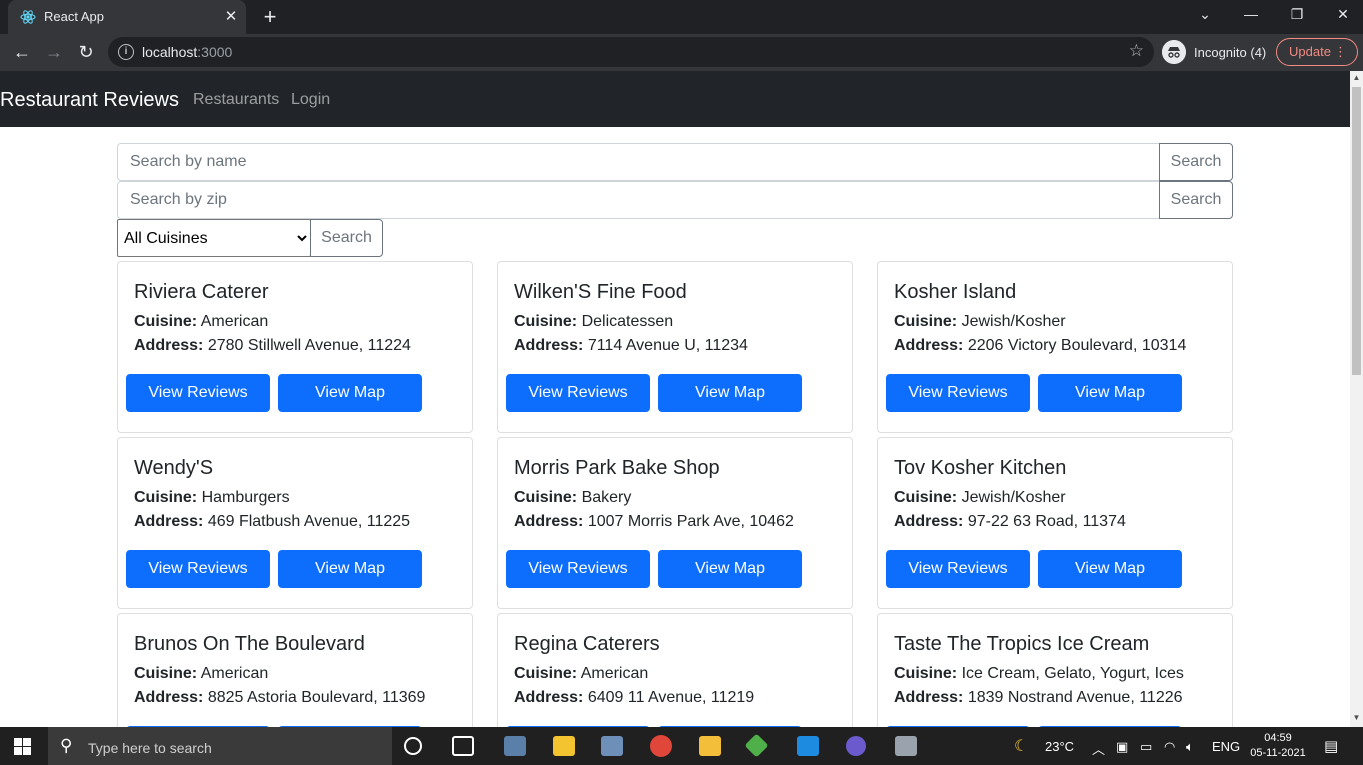 The image size is (1363, 765). Describe the element at coordinates (638, 162) in the screenshot. I see `search-name-input` at that location.